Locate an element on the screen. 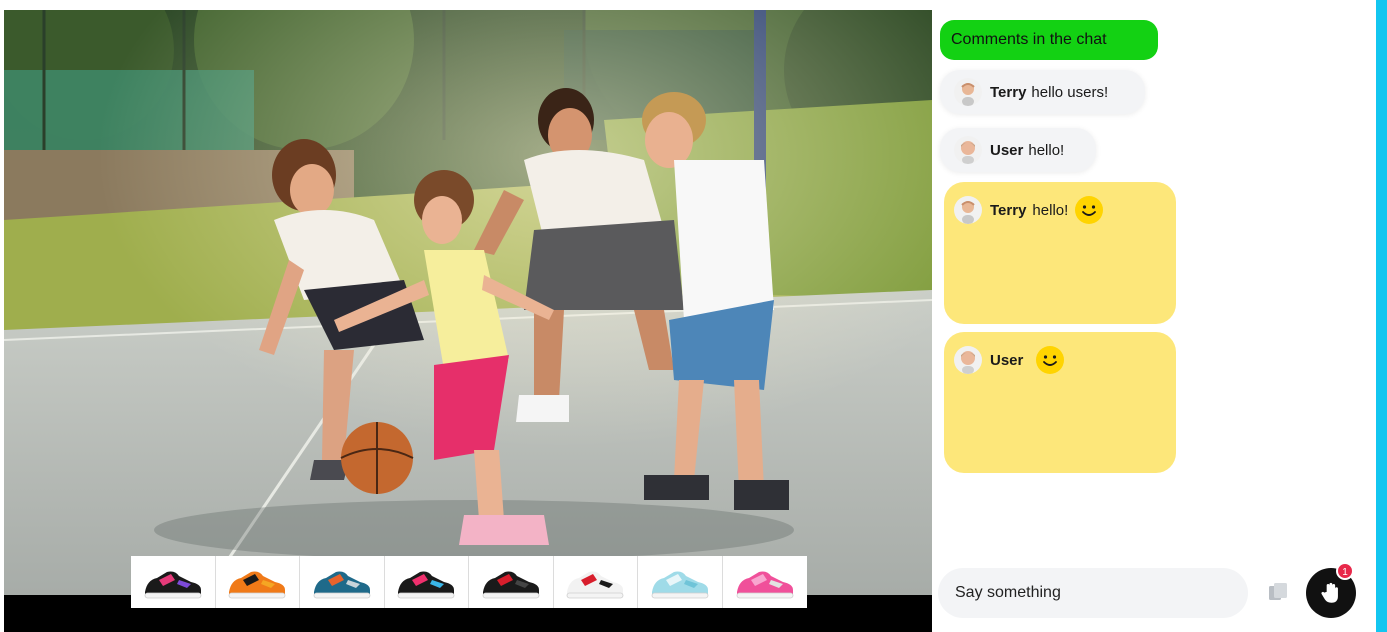  chat-message: User hello! is located at coordinates (1018, 150).